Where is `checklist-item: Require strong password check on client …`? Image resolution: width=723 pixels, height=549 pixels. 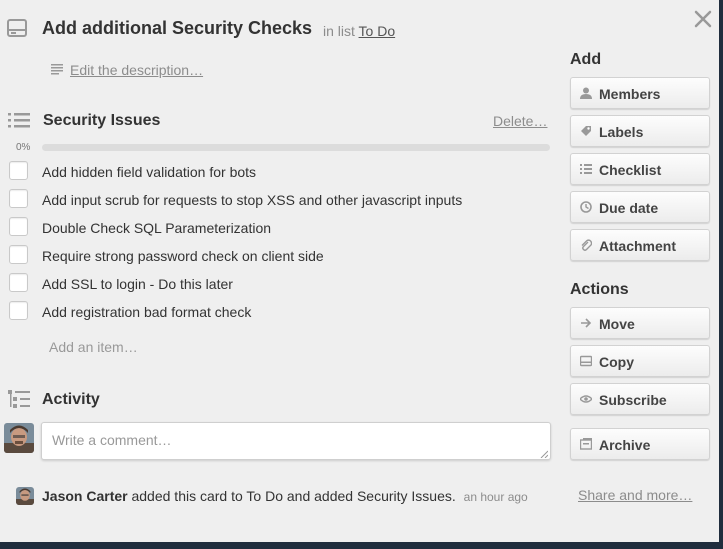 checklist-item: Require strong password check on client … is located at coordinates (279, 256).